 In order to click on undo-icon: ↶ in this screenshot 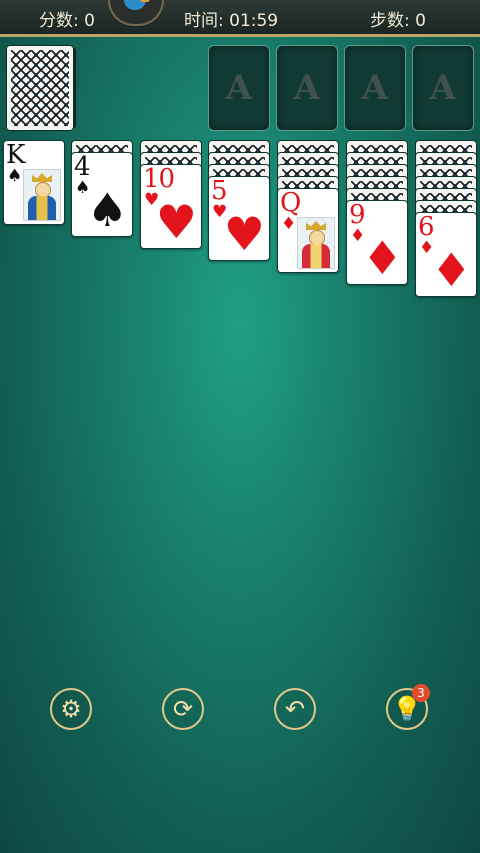, I will do `click(295, 709)`.